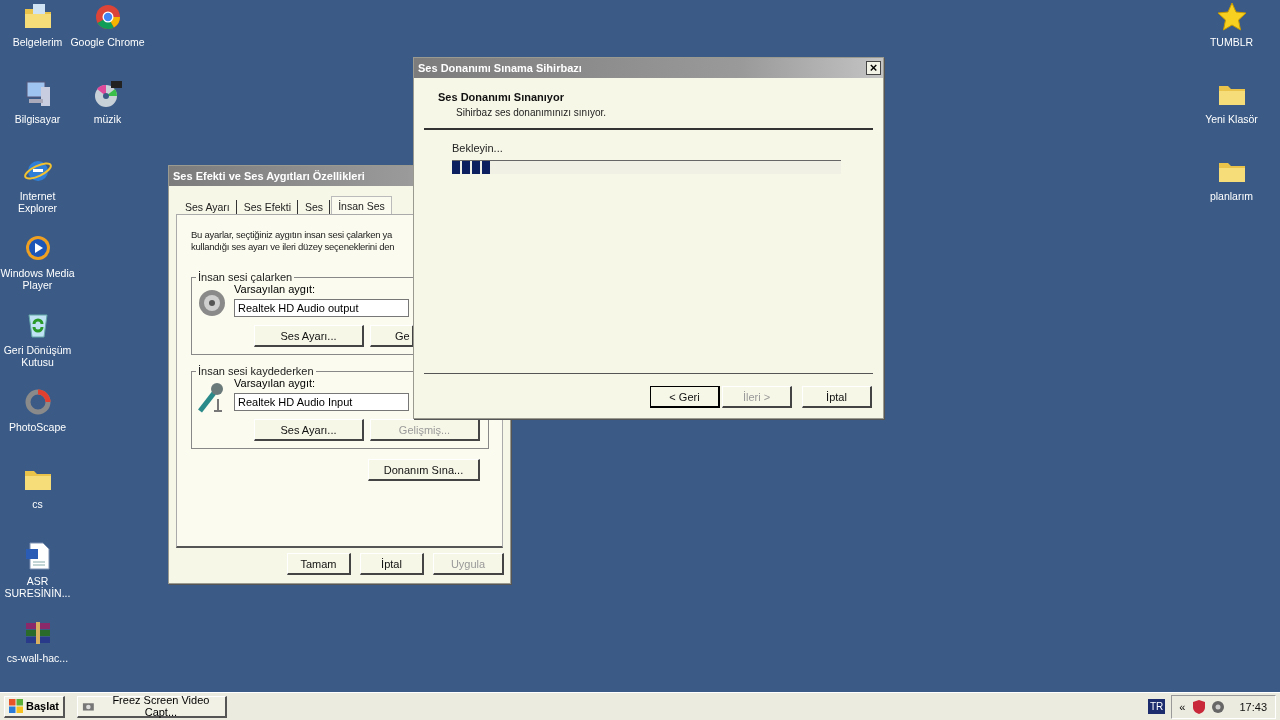 This screenshot has height=720, width=1280. Describe the element at coordinates (1157, 706) in the screenshot. I see `language-indicator: TR` at that location.